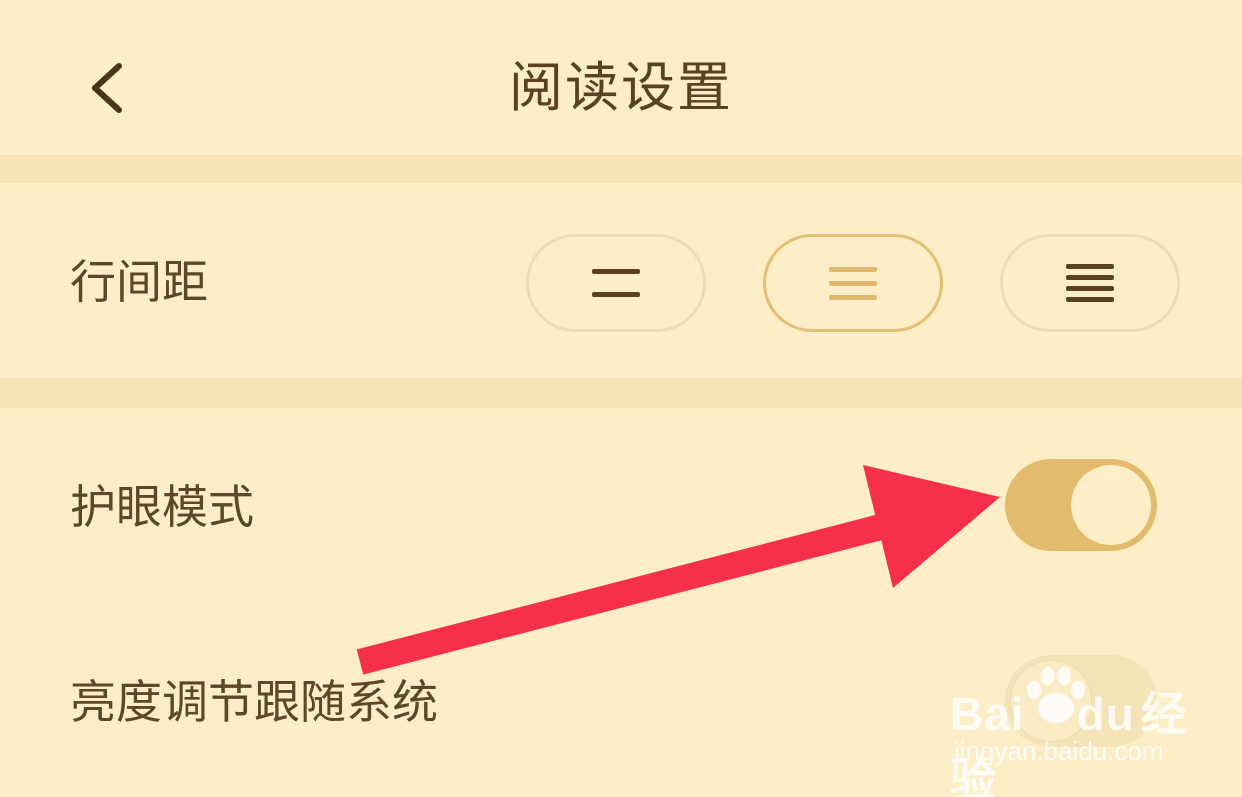 This screenshot has height=797, width=1242. What do you see at coordinates (162, 507) in the screenshot?
I see `eye-protection-label: 护眼模式` at bounding box center [162, 507].